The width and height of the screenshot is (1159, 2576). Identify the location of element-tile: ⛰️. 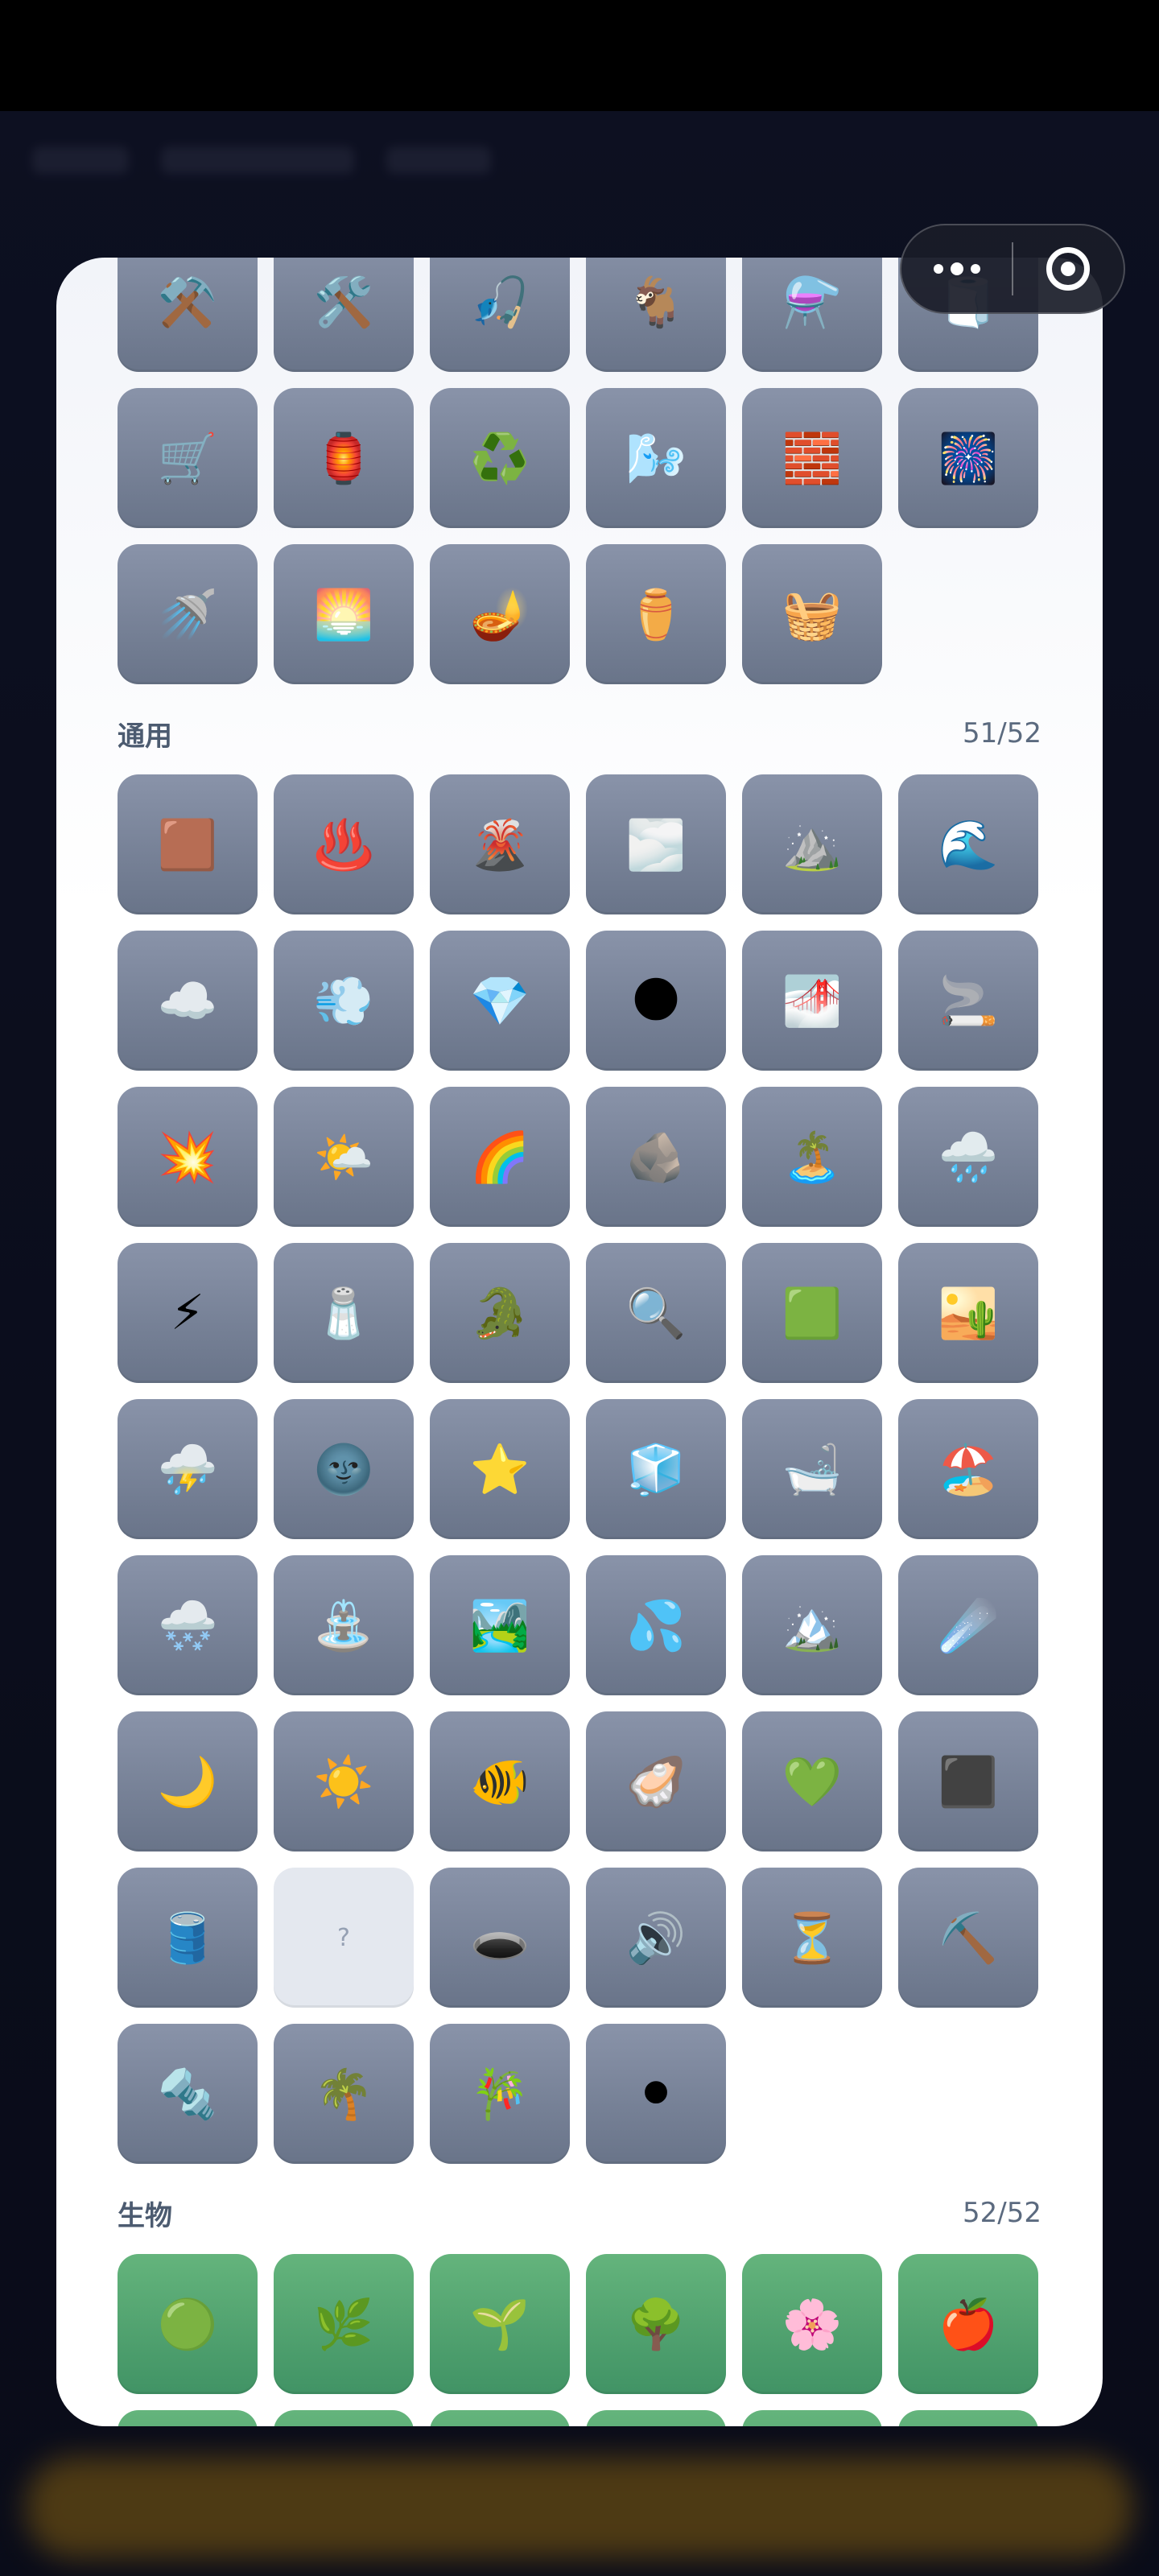
(812, 844).